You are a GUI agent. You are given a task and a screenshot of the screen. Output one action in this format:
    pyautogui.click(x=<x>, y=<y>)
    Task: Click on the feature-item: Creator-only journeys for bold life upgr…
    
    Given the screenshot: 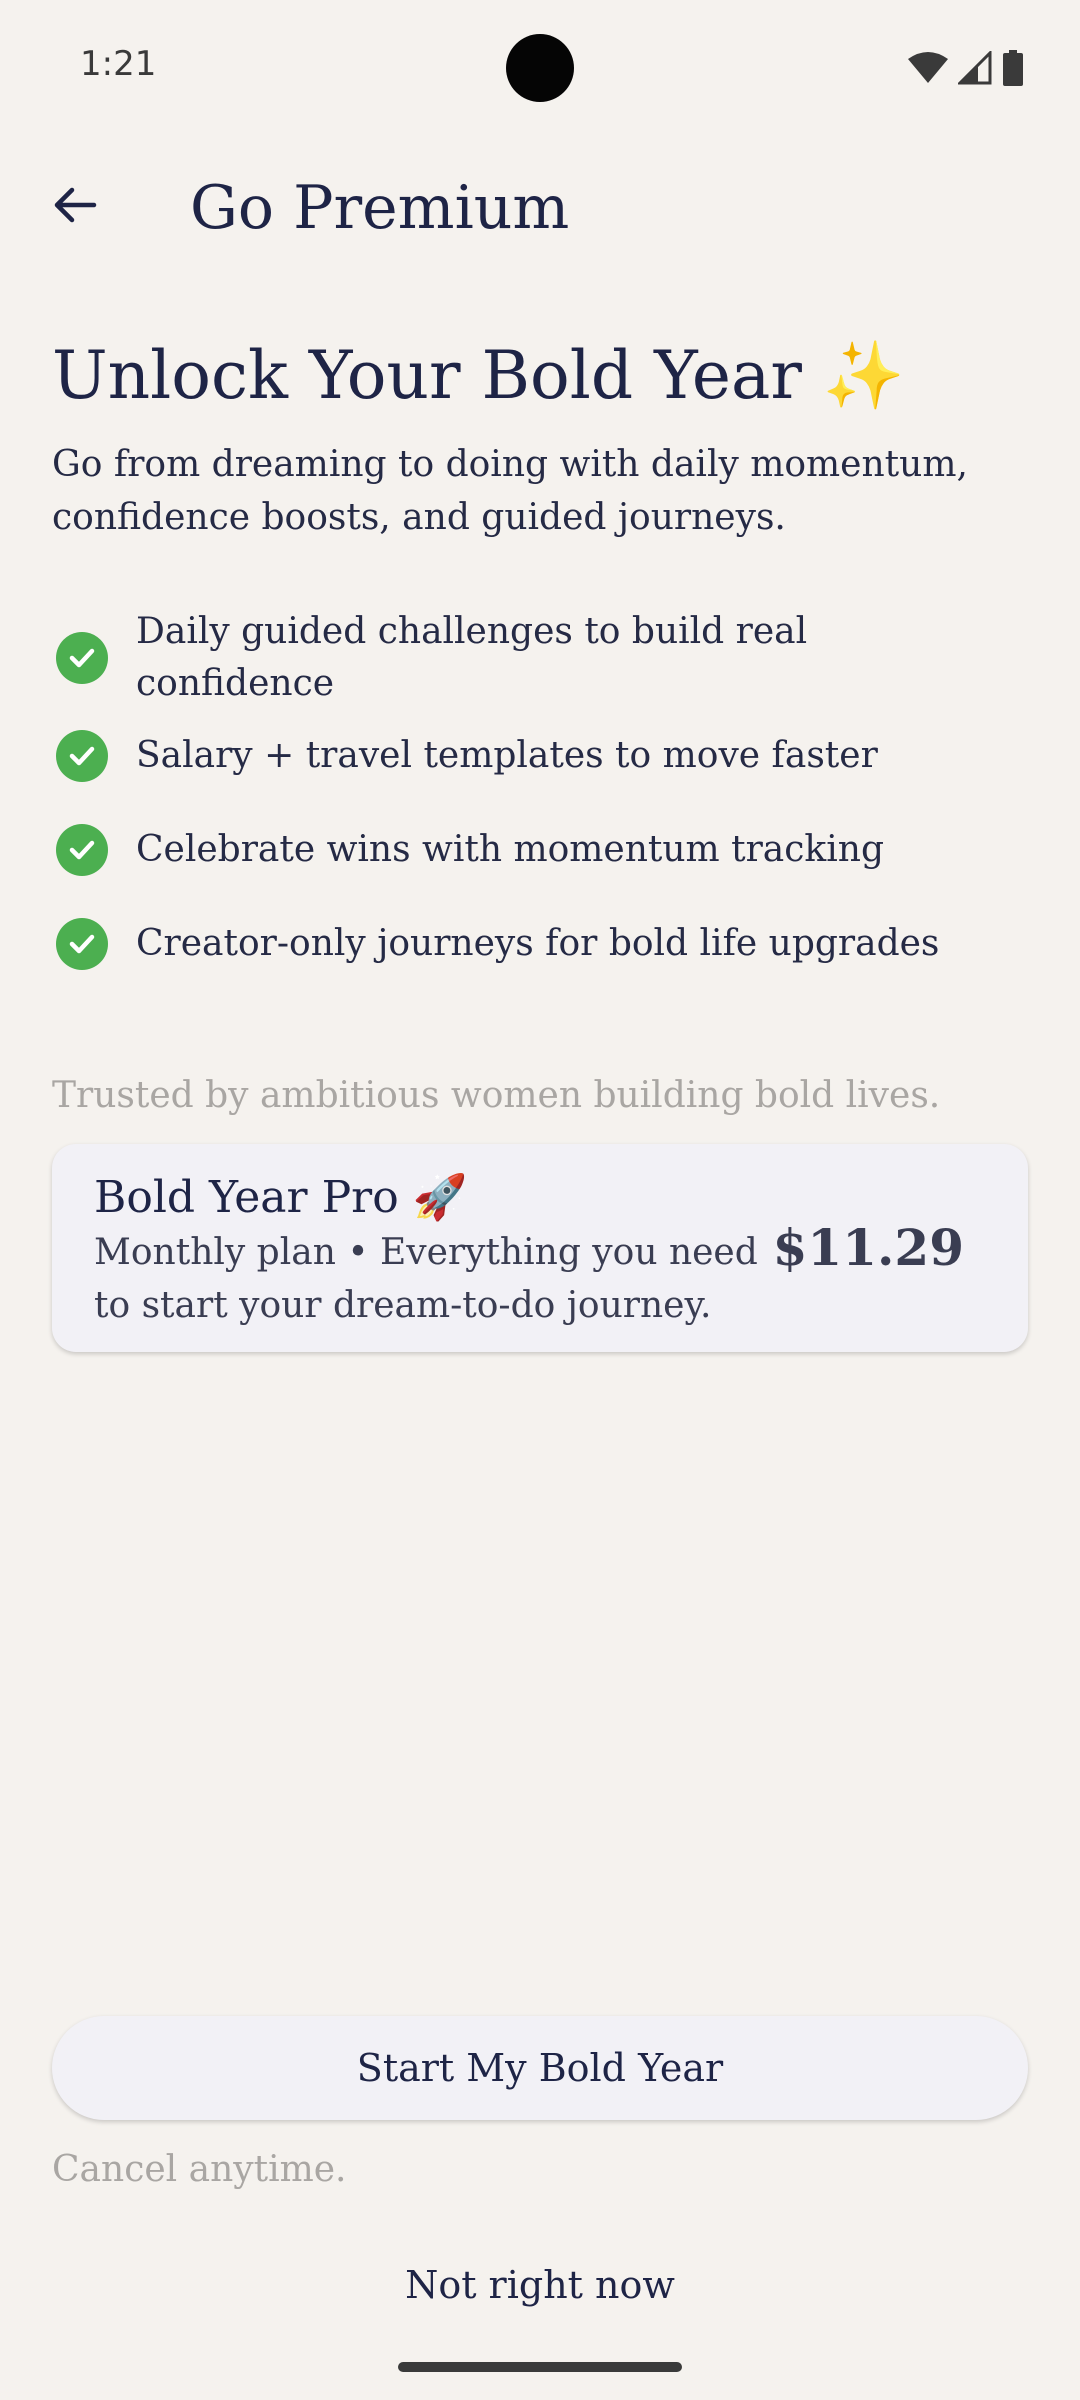 What is the action you would take?
    pyautogui.click(x=547, y=944)
    